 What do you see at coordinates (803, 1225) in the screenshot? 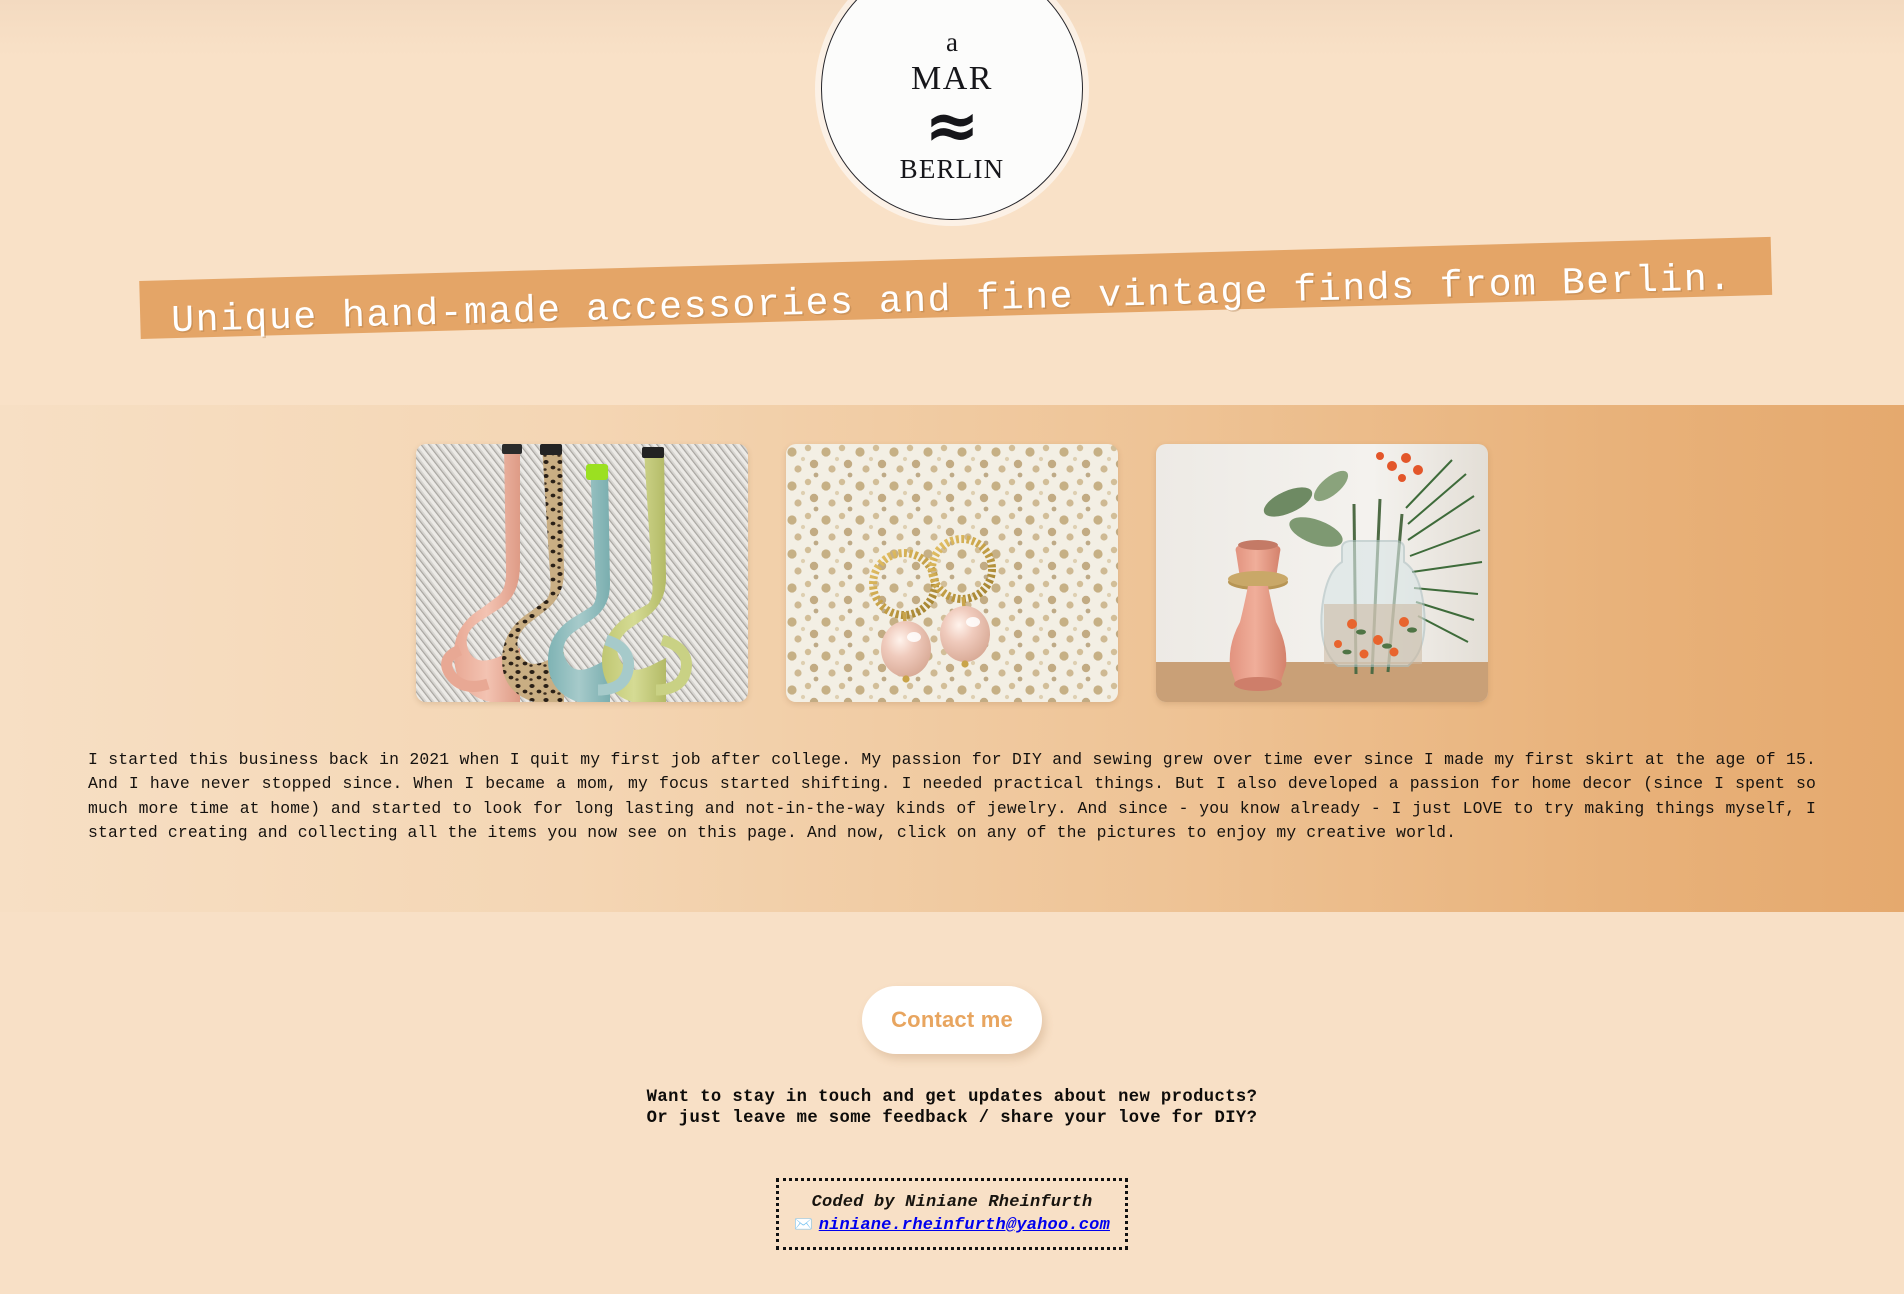
I see `envelope-icon: ✉️` at bounding box center [803, 1225].